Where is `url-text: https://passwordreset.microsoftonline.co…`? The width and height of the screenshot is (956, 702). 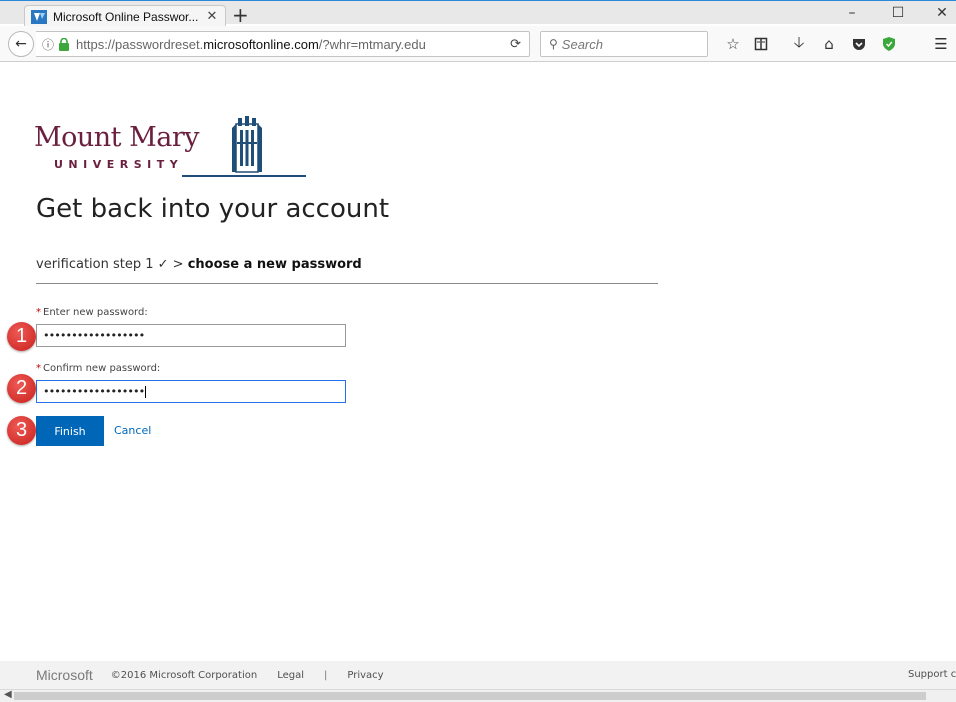
url-text: https://passwordreset.microsoftonline.co… is located at coordinates (251, 44).